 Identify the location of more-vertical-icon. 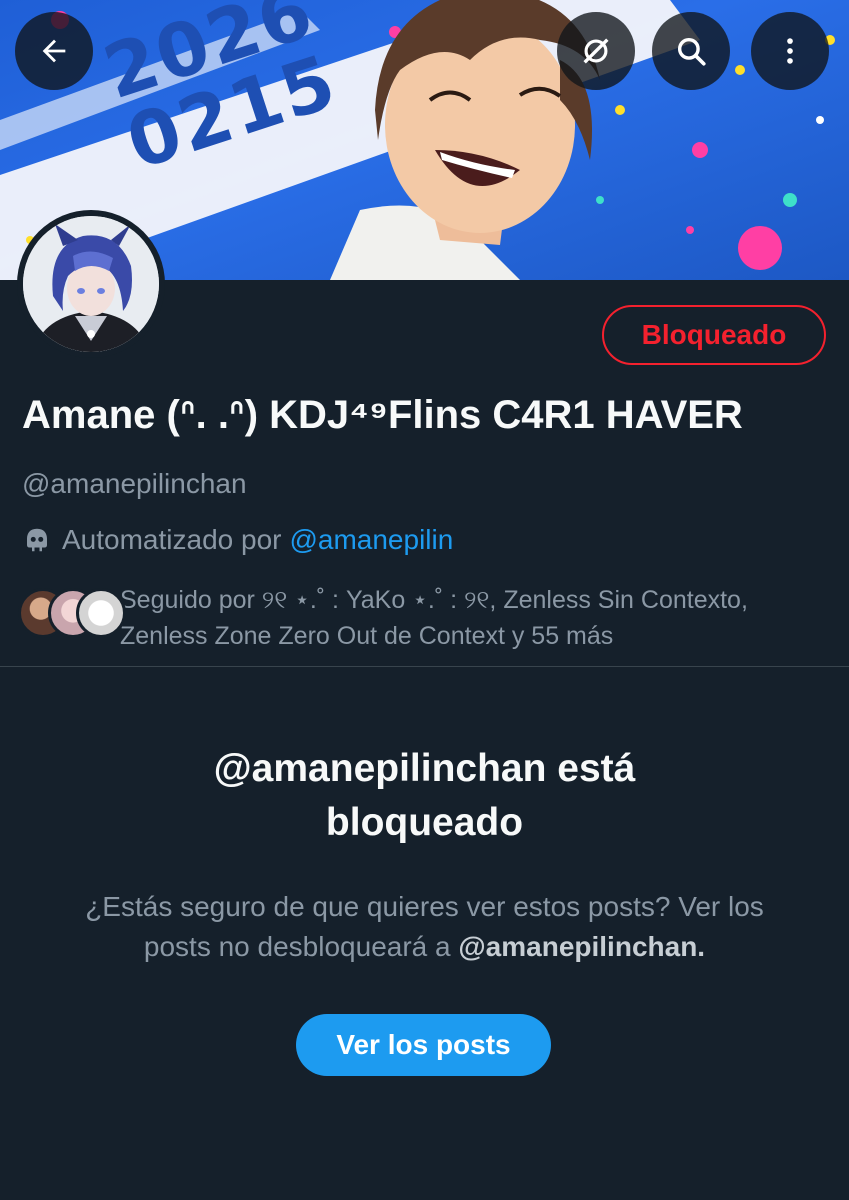
(790, 51).